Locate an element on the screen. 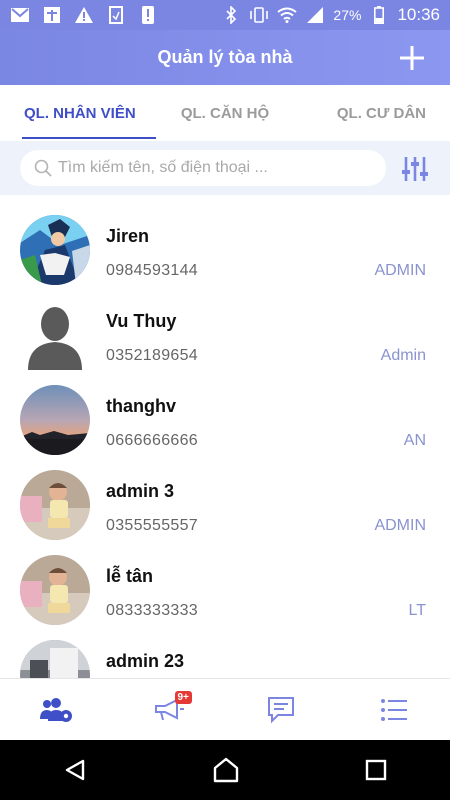 This screenshot has height=800, width=450. list-icon is located at coordinates (393, 709).